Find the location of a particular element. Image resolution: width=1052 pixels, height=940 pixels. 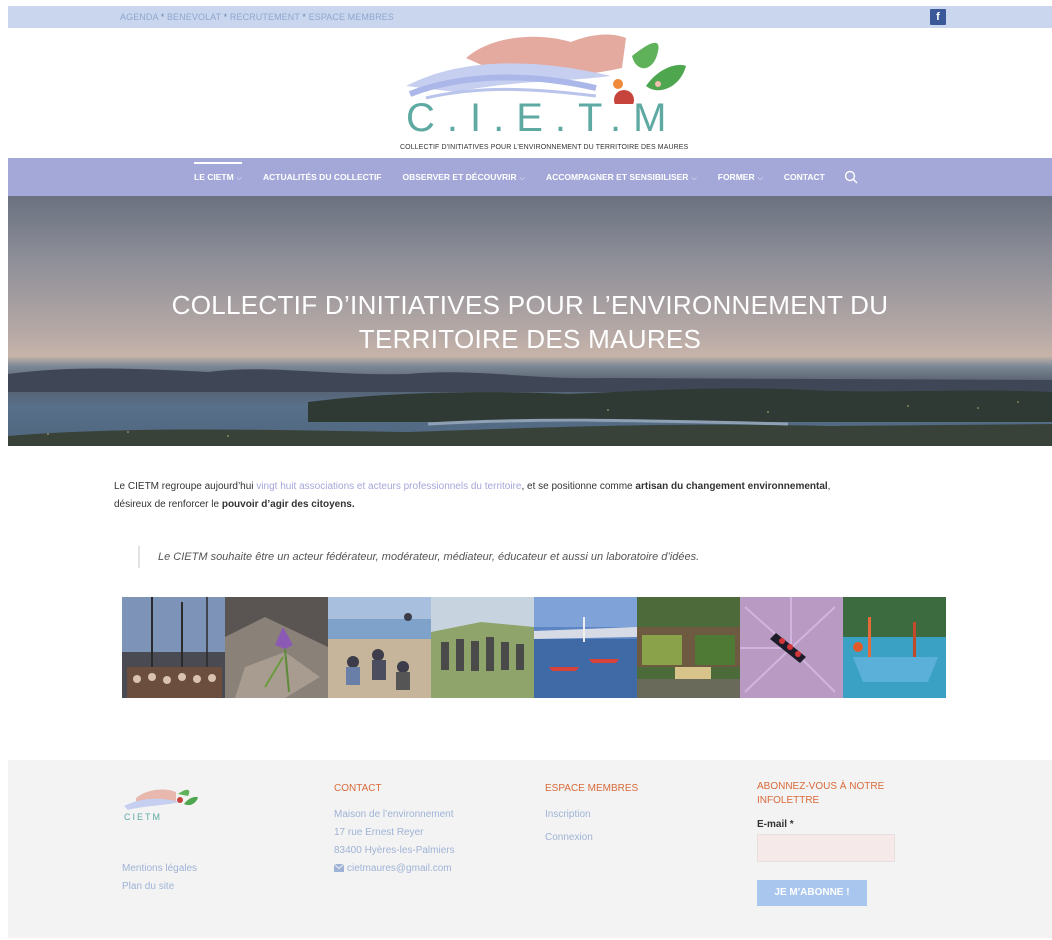

nav-item-former: FORMER ⌵ is located at coordinates (740, 177).